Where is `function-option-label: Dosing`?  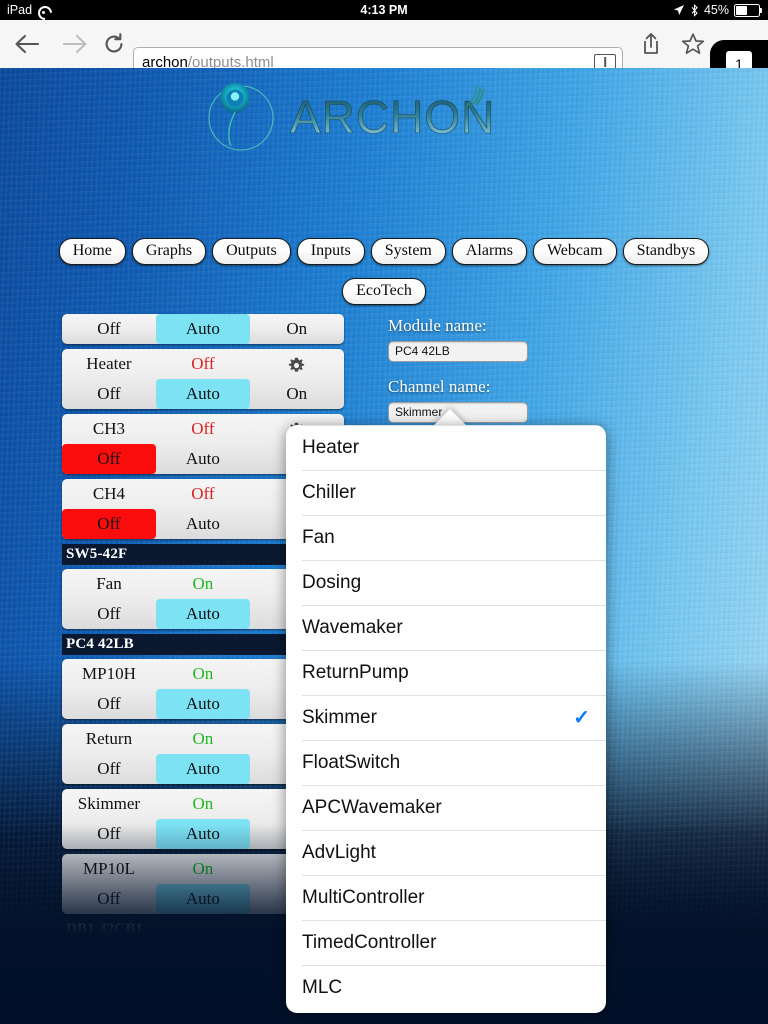
function-option-label: Dosing is located at coordinates (332, 582).